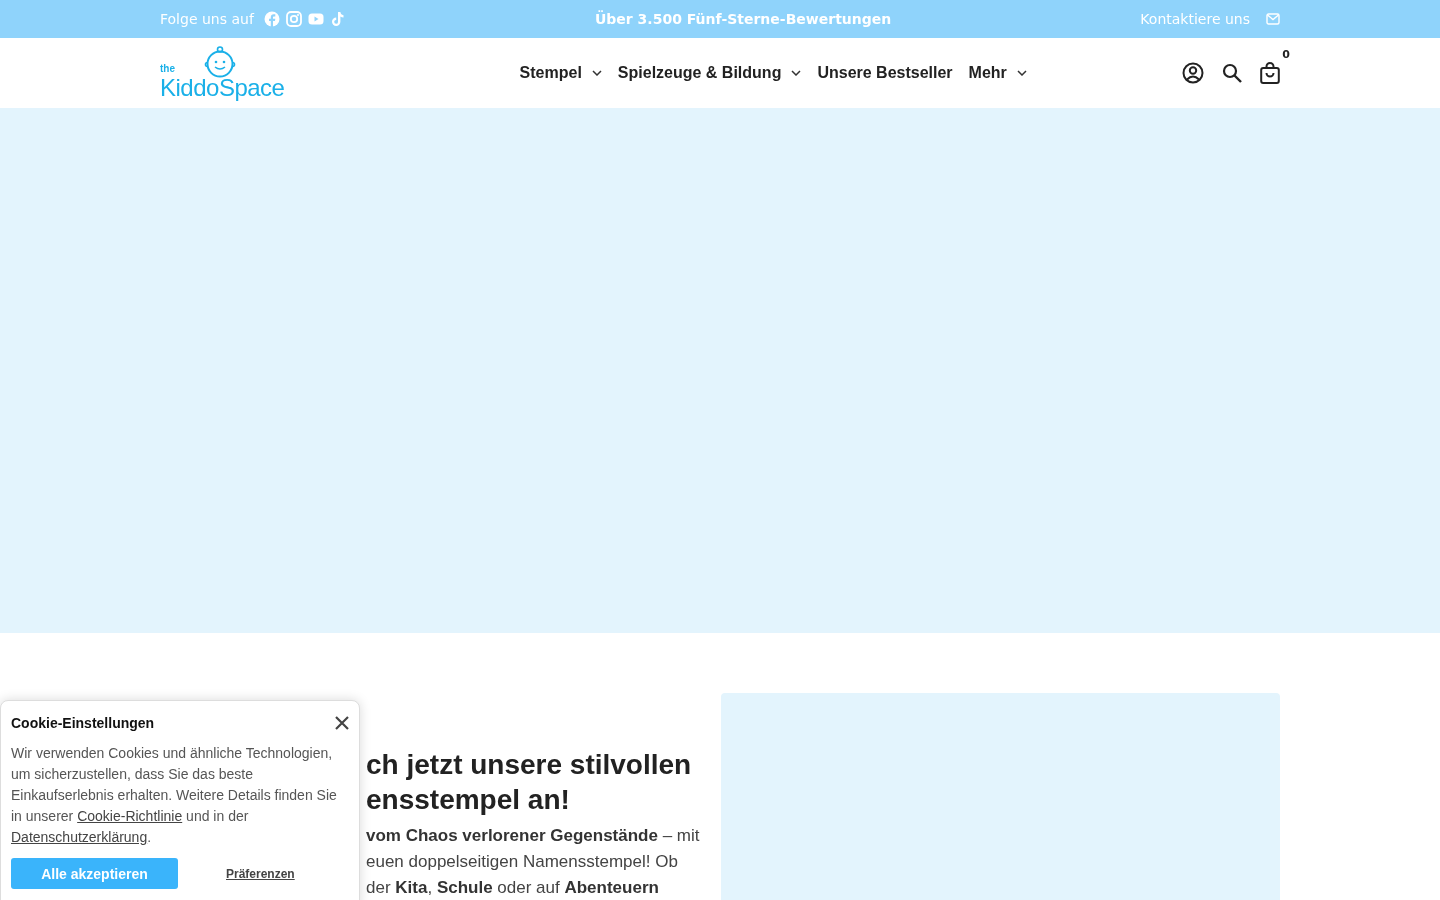 This screenshot has width=1440, height=900. I want to click on baby-face-icon, so click(220, 62).